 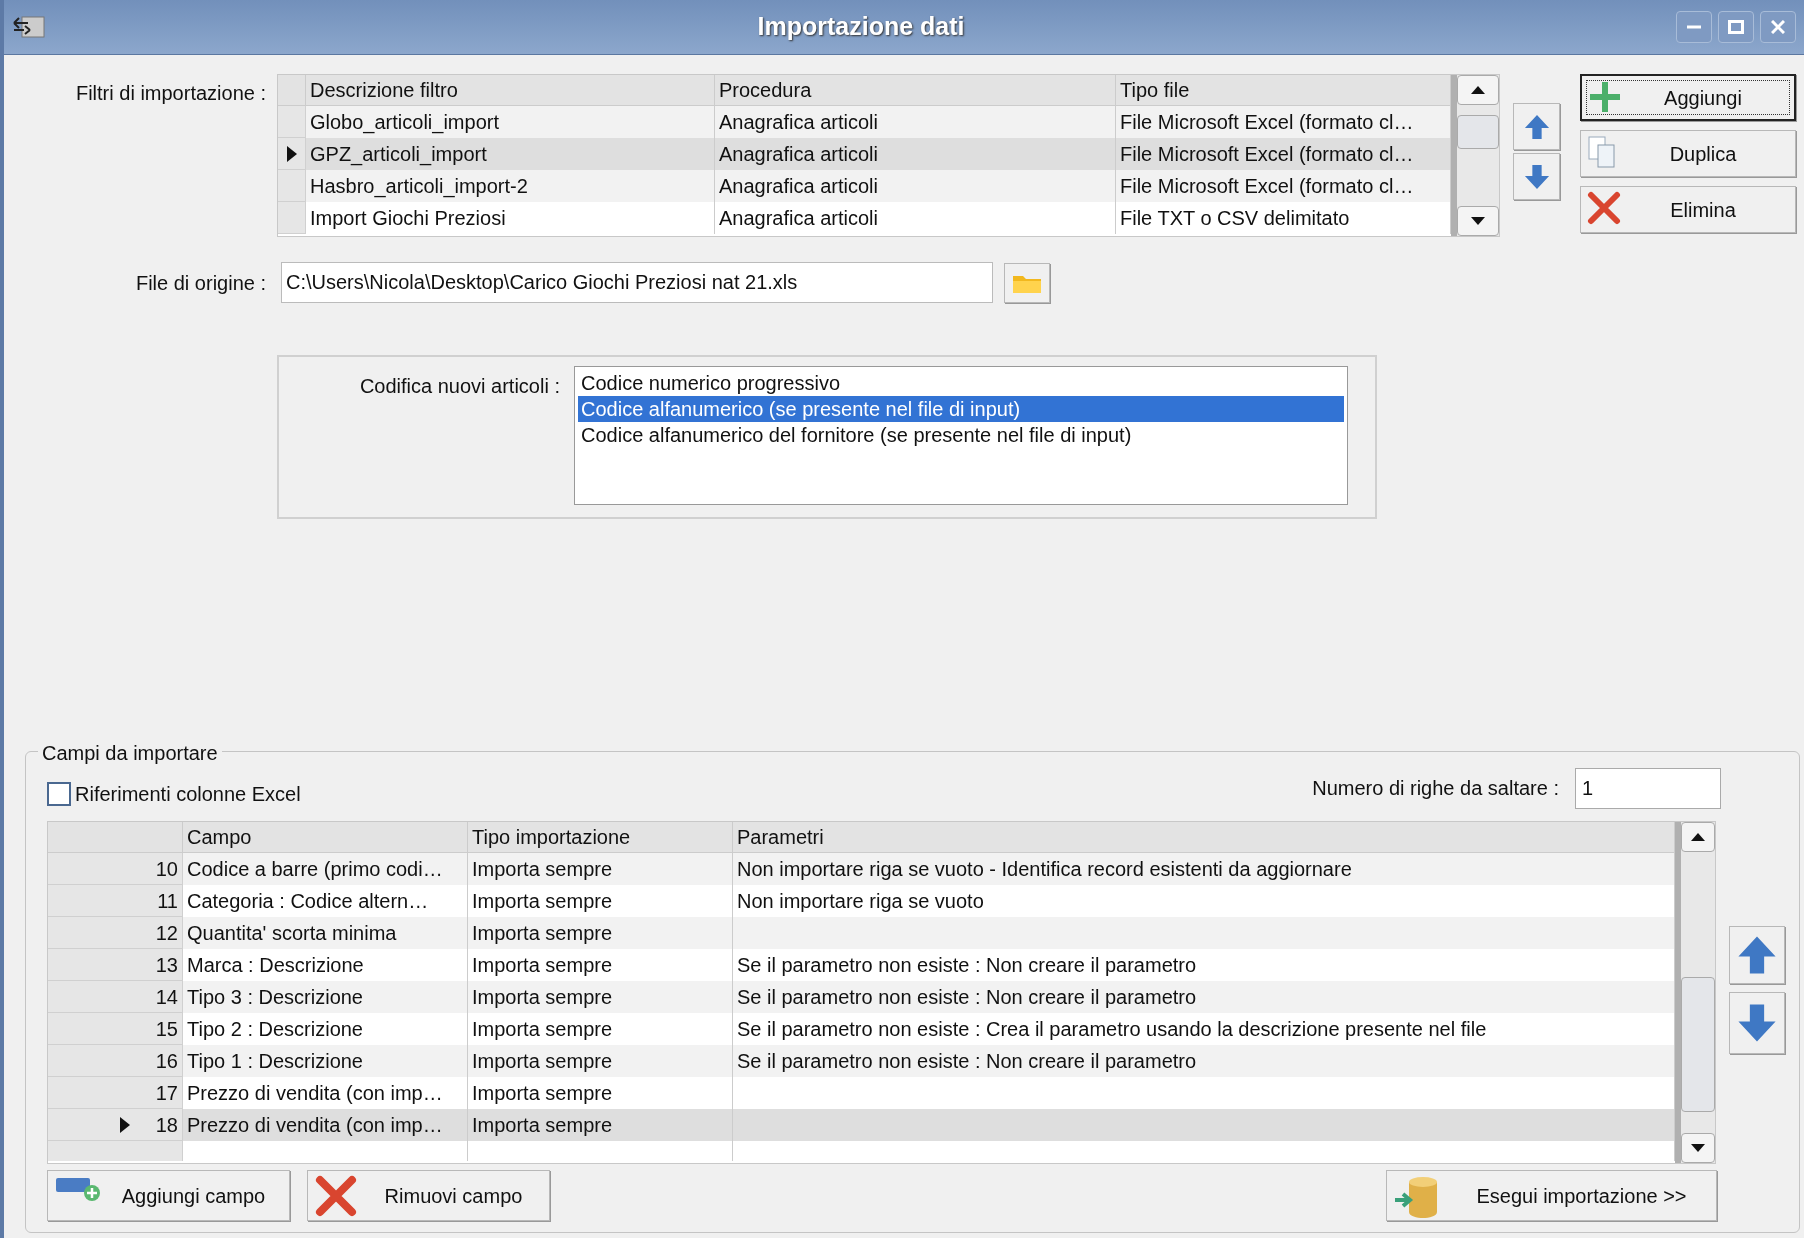 I want to click on table-cell-text: Se il parametro non esiste : Crea il parametro usando la descrizione presente nel file, so click(x=1112, y=1029).